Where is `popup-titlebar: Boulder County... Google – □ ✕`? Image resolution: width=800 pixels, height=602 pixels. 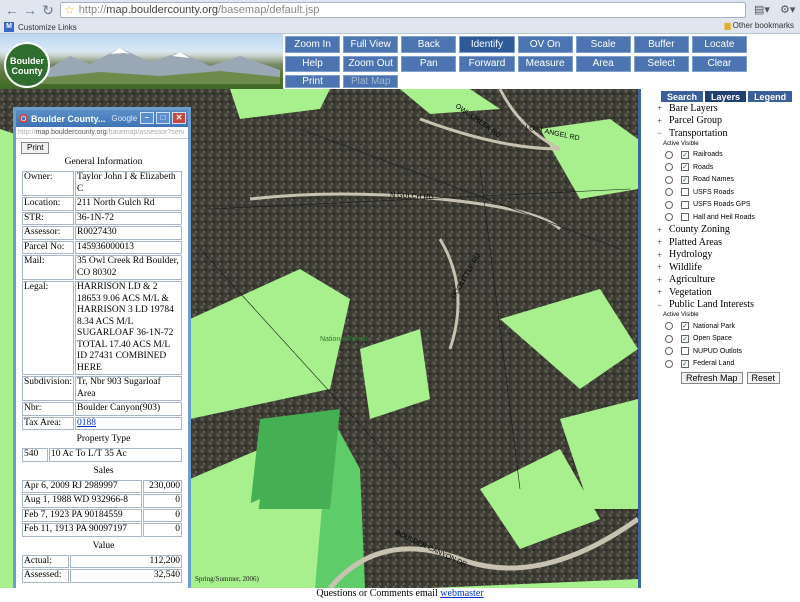 popup-titlebar: Boulder County... Google – □ ✕ is located at coordinates (102, 118).